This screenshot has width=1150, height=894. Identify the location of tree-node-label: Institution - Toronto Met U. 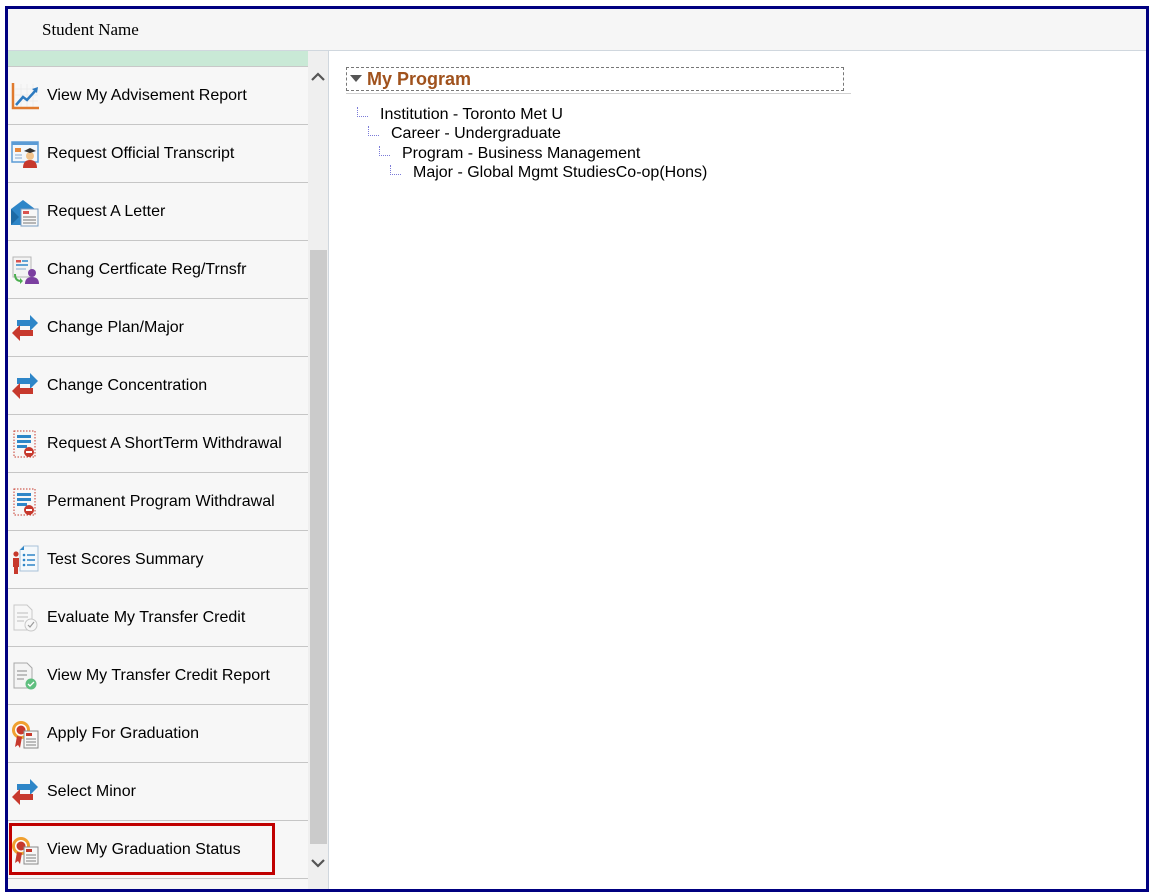
(471, 114).